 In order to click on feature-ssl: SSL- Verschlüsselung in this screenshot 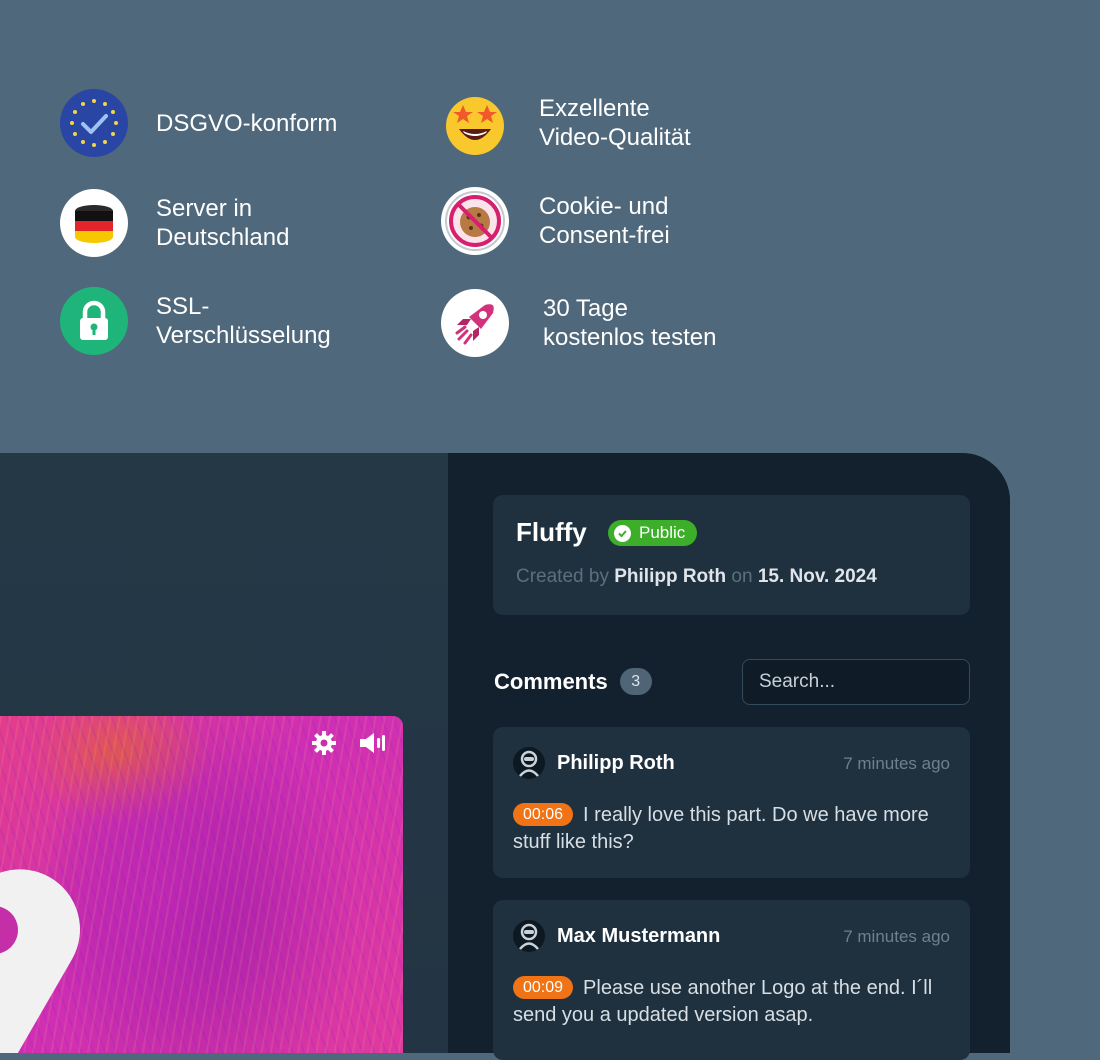, I will do `click(195, 321)`.